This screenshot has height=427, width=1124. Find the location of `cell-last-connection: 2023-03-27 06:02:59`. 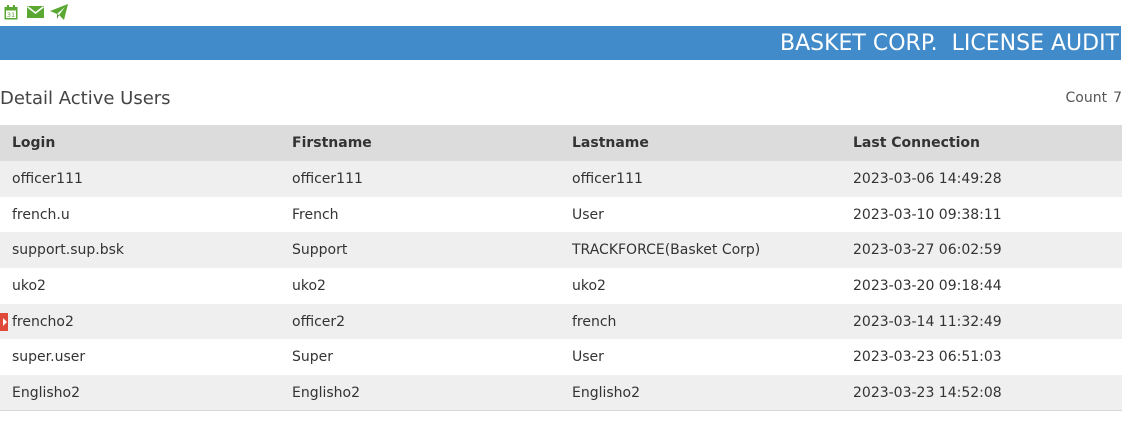

cell-last-connection: 2023-03-27 06:02:59 is located at coordinates (981, 250).